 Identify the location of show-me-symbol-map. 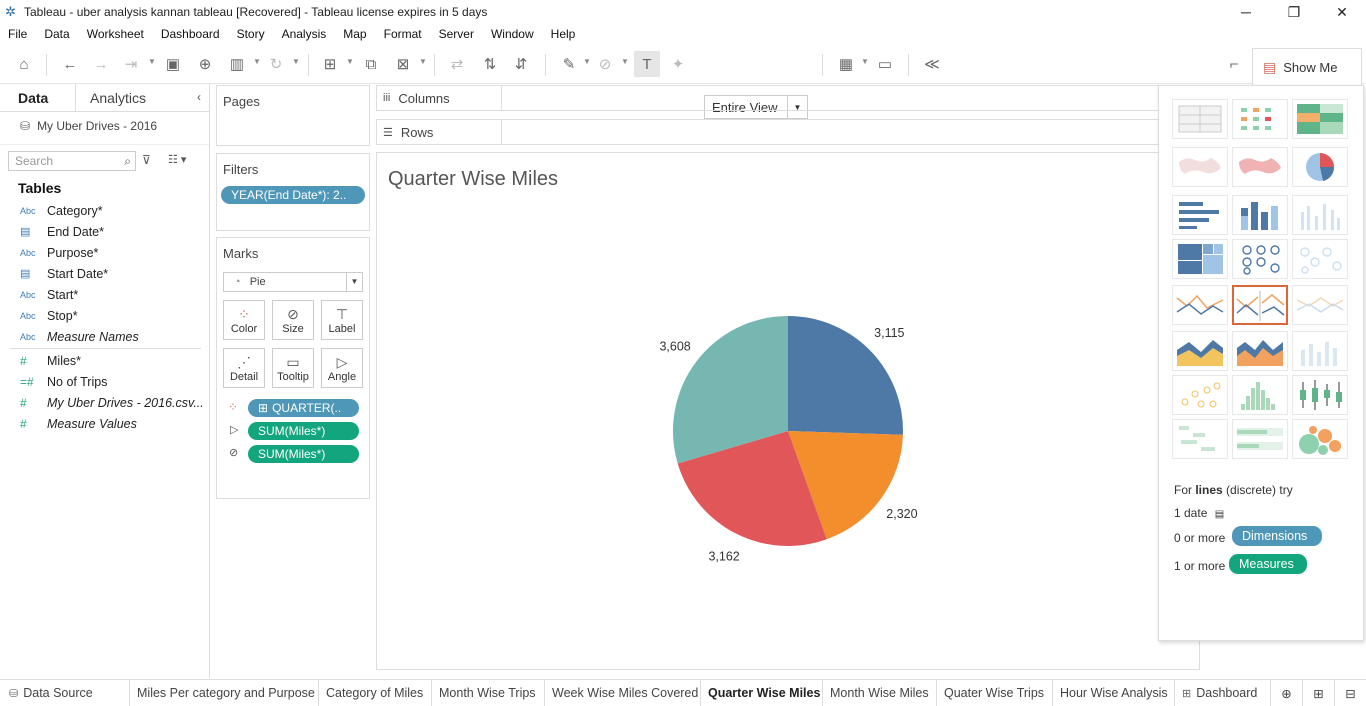
(1200, 167).